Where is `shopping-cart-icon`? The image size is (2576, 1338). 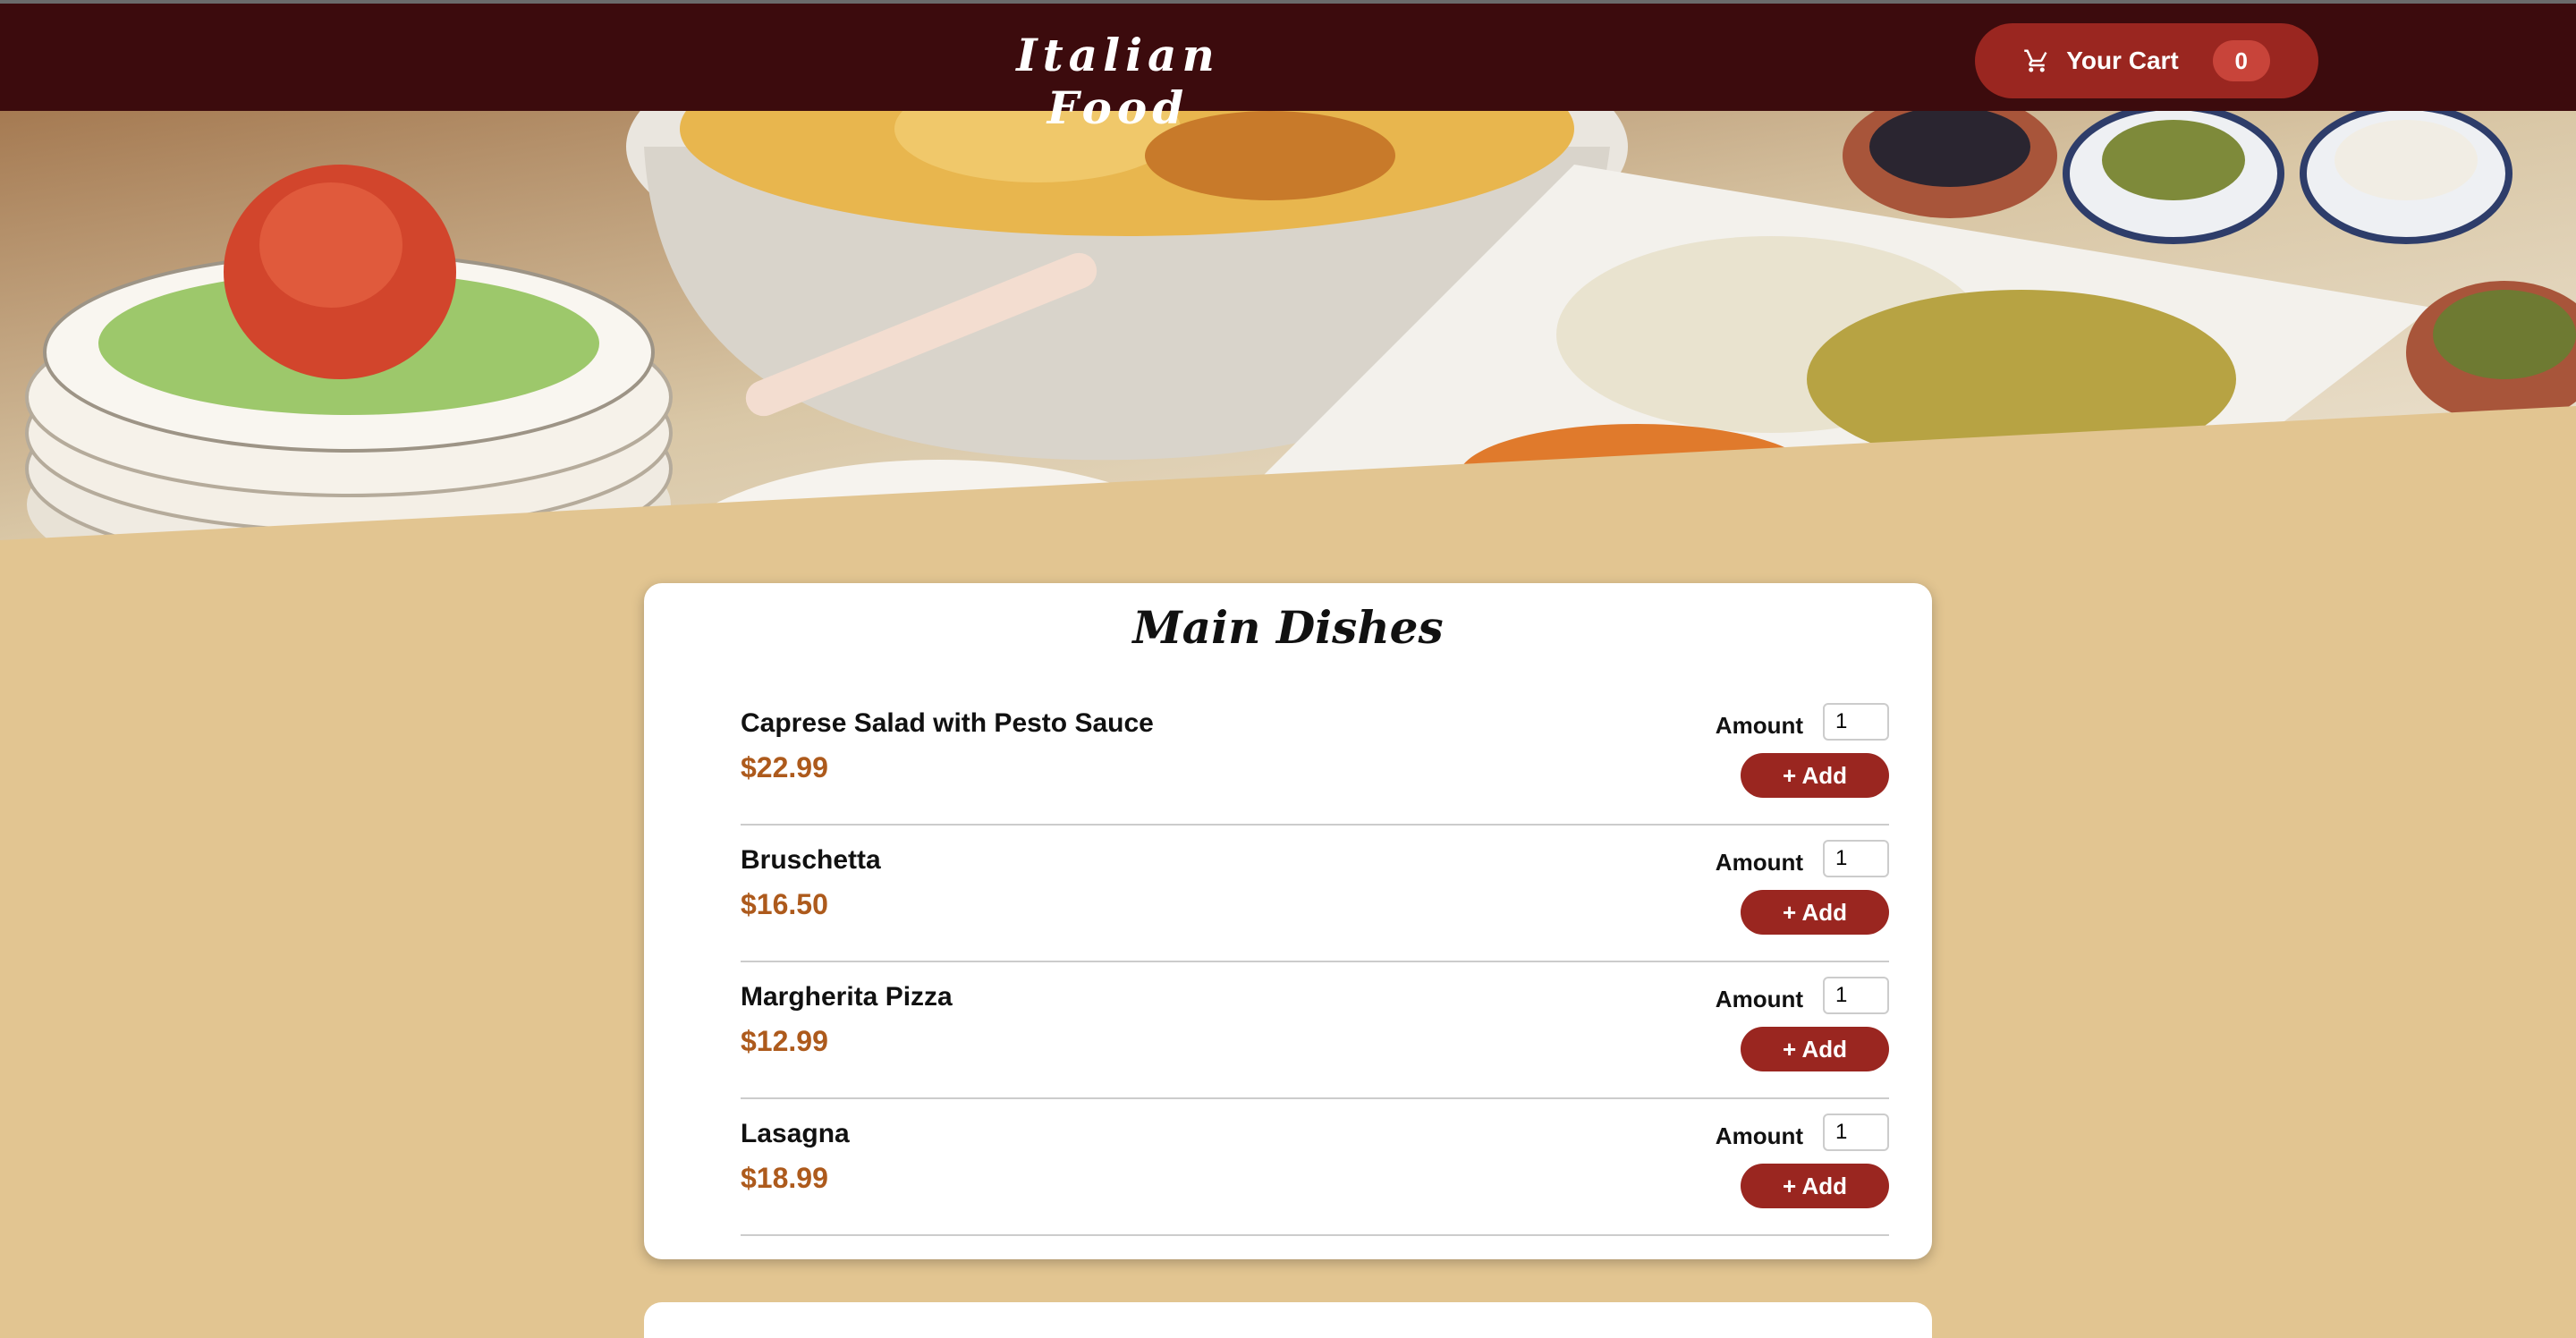 shopping-cart-icon is located at coordinates (2036, 60).